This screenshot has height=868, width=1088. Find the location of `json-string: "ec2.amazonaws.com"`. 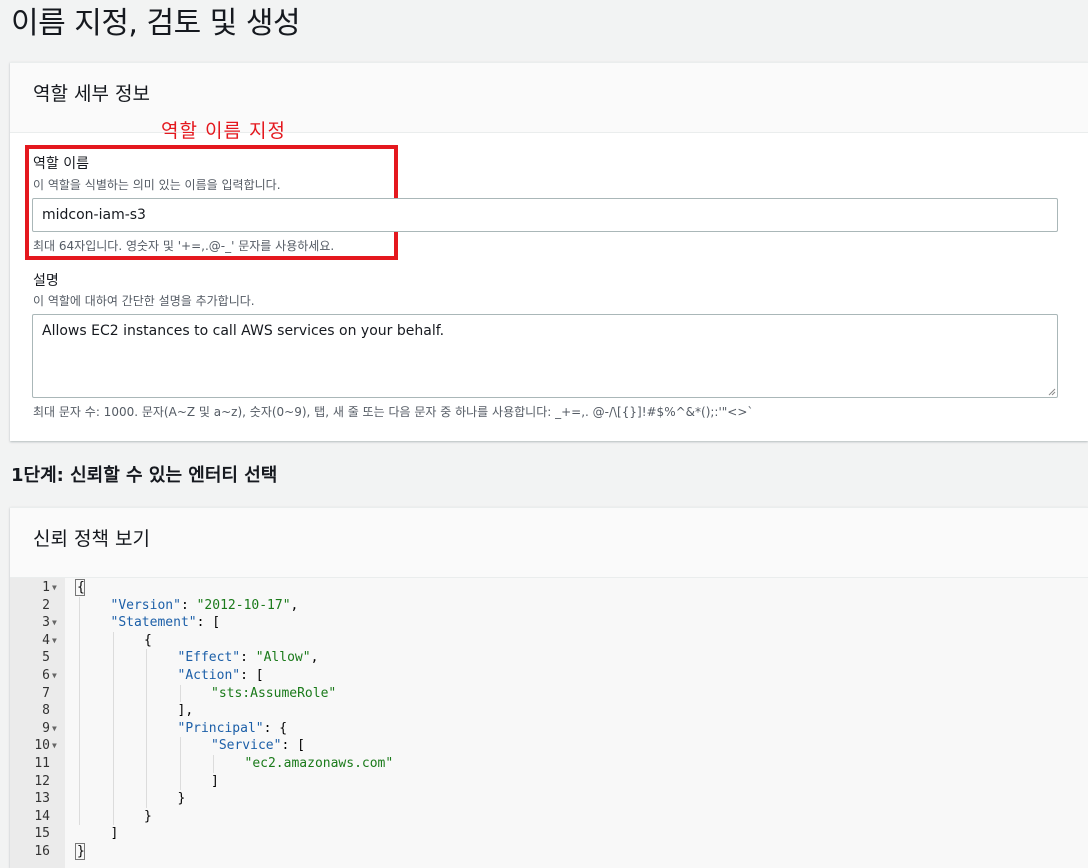

json-string: "ec2.amazonaws.com" is located at coordinates (319, 763).